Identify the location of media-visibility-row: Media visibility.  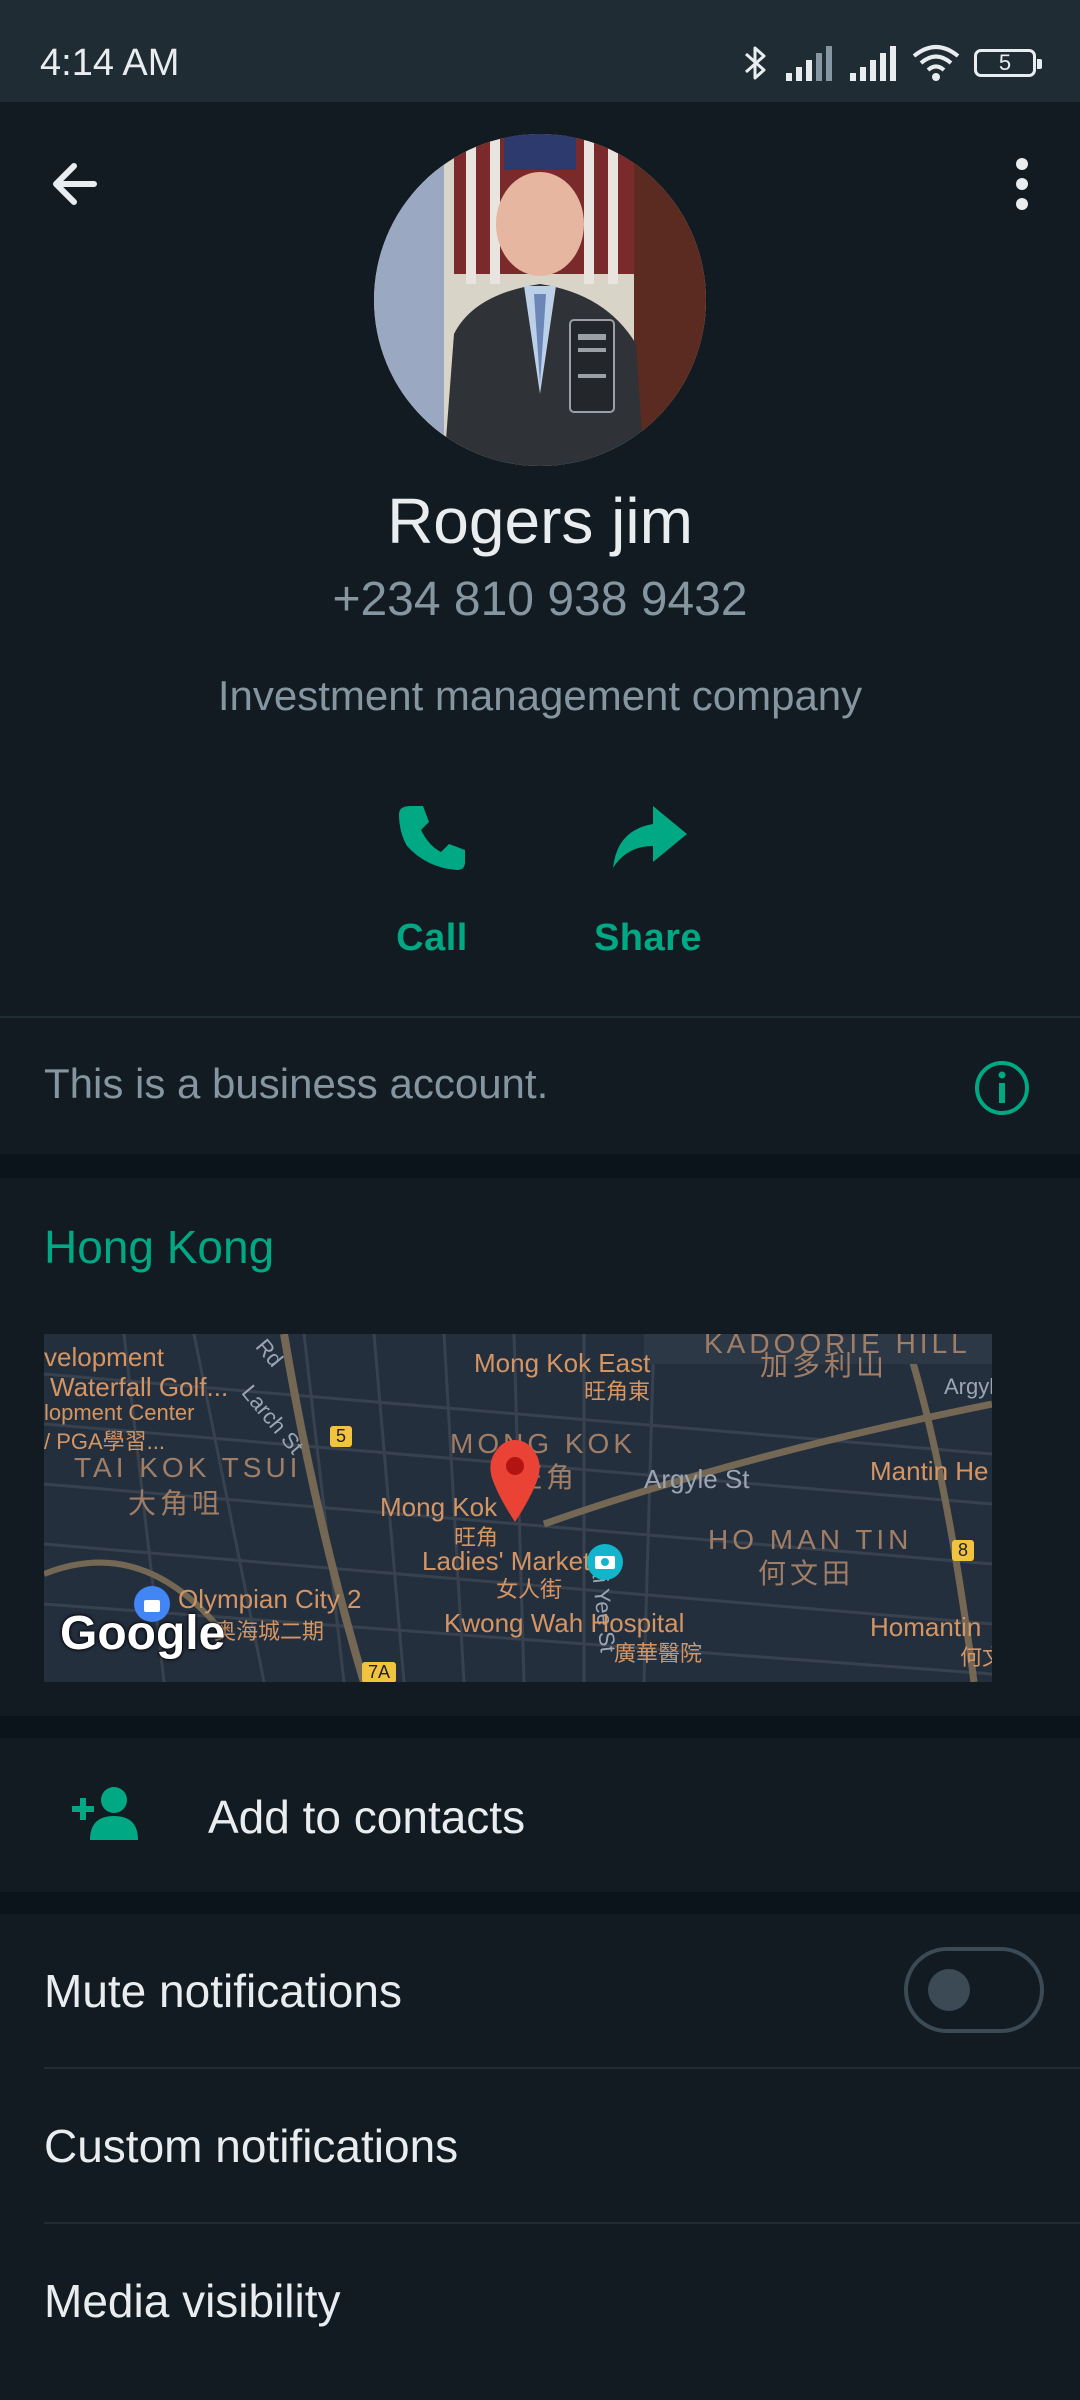
(540, 2301).